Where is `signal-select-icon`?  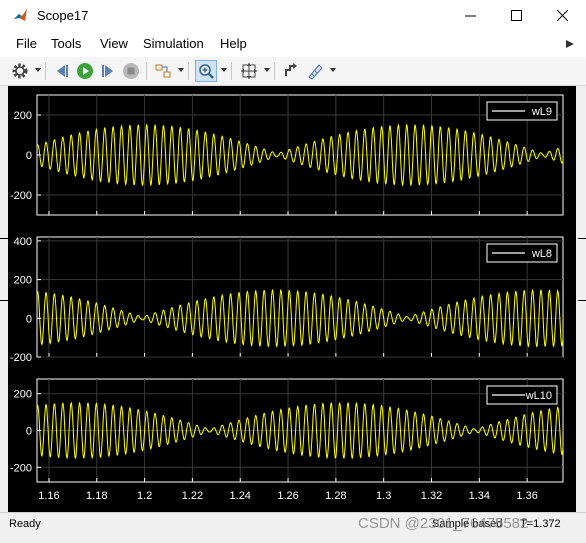
signal-select-icon is located at coordinates (163, 71).